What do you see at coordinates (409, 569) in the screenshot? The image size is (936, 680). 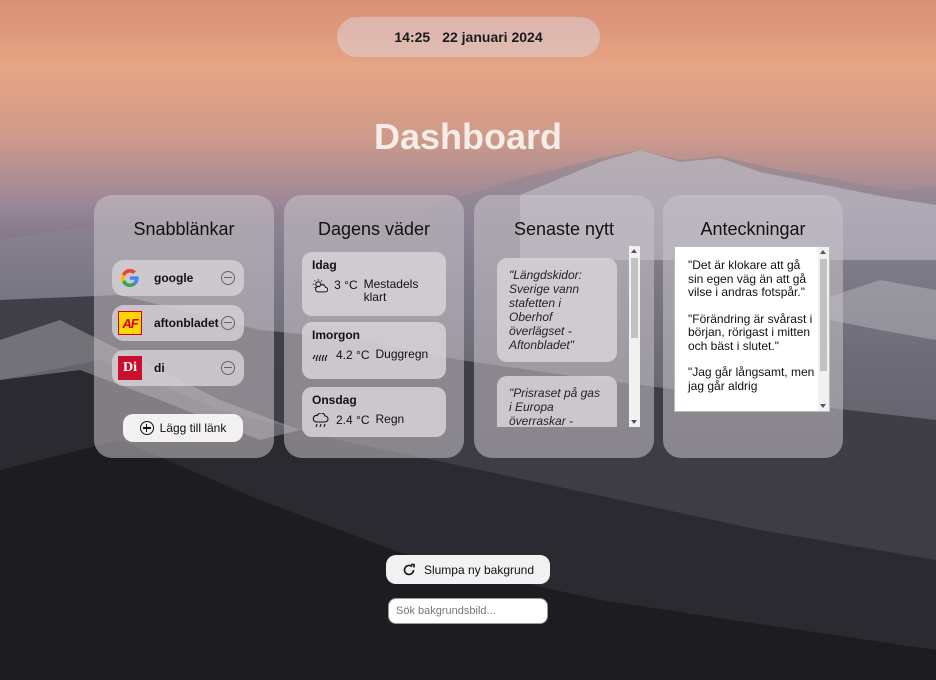 I see `refresh-icon` at bounding box center [409, 569].